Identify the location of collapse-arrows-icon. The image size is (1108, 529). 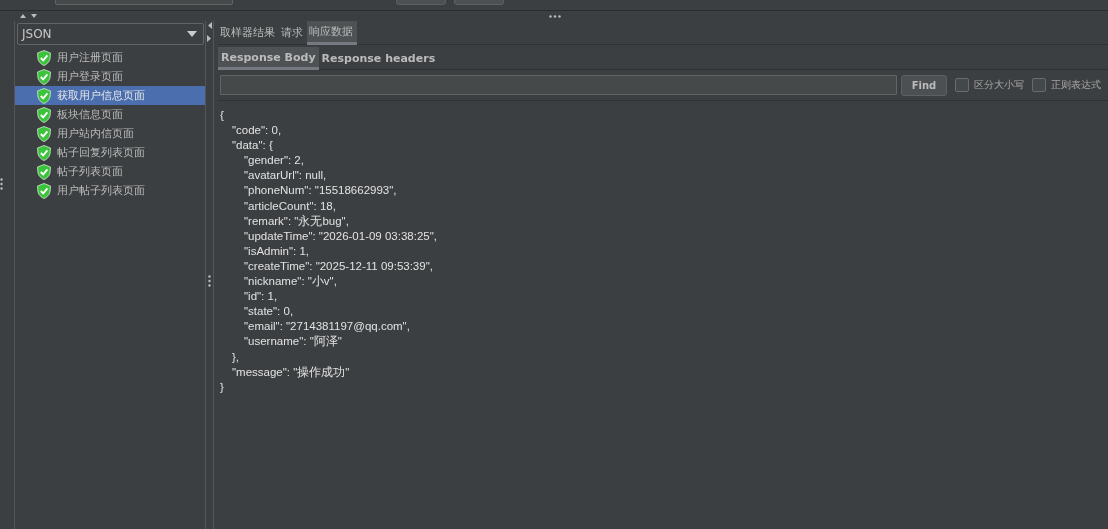
(29, 16).